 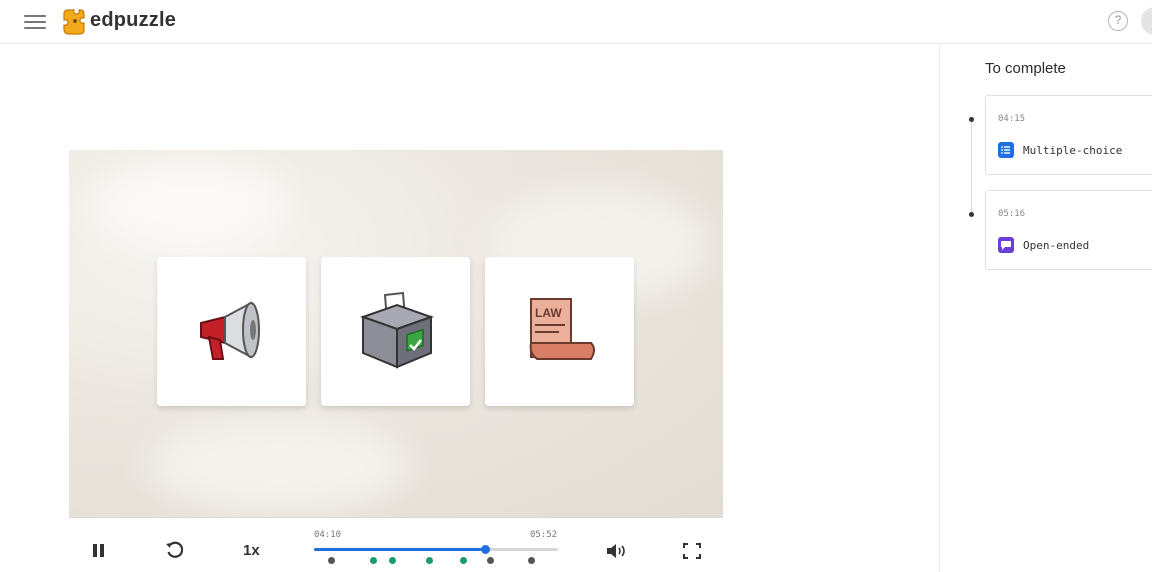 I want to click on edpuzzle-logo-icon, so click(x=73, y=22).